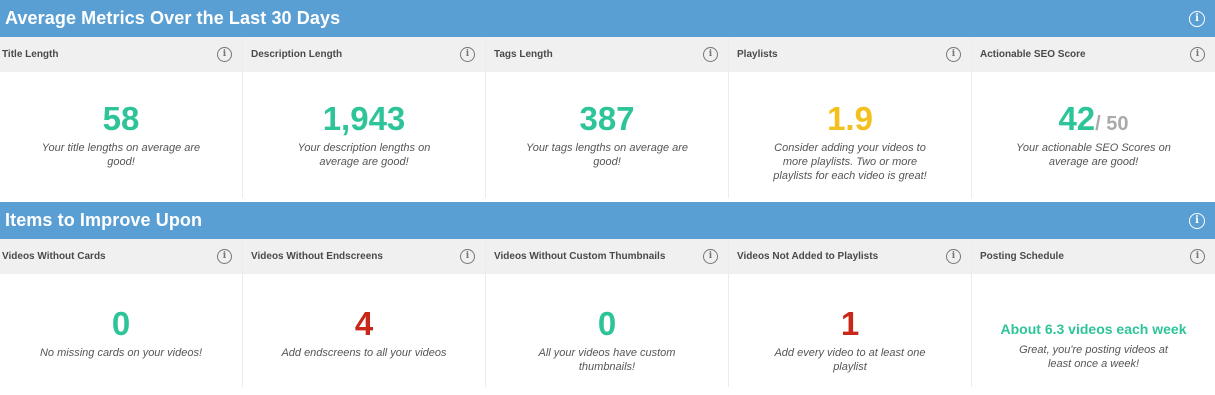  I want to click on metric-value: 4, so click(364, 323).